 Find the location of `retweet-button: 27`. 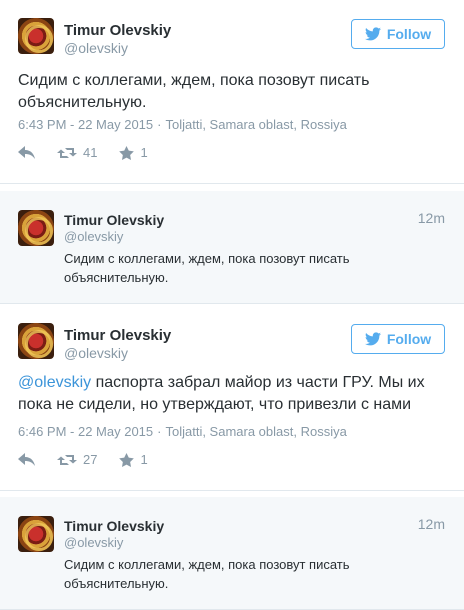

retweet-button: 27 is located at coordinates (77, 459).